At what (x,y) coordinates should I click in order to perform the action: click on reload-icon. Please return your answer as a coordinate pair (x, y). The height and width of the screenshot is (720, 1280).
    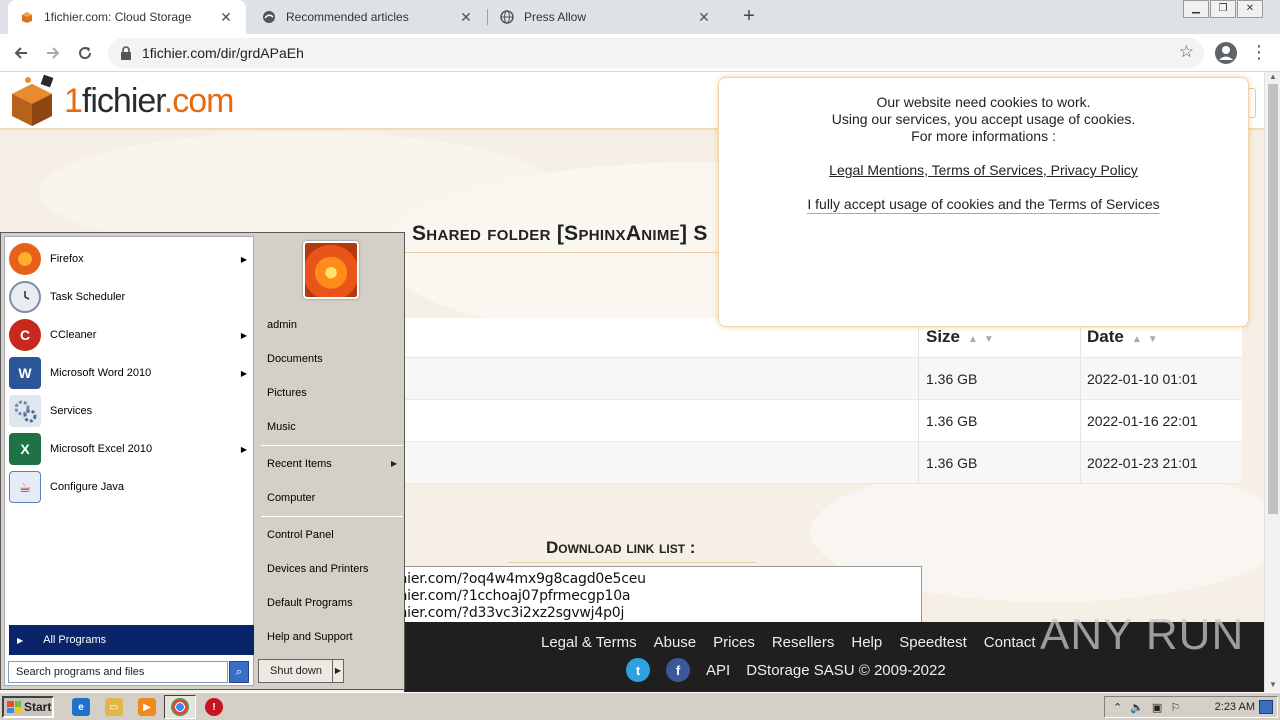
    Looking at the image, I should click on (85, 53).